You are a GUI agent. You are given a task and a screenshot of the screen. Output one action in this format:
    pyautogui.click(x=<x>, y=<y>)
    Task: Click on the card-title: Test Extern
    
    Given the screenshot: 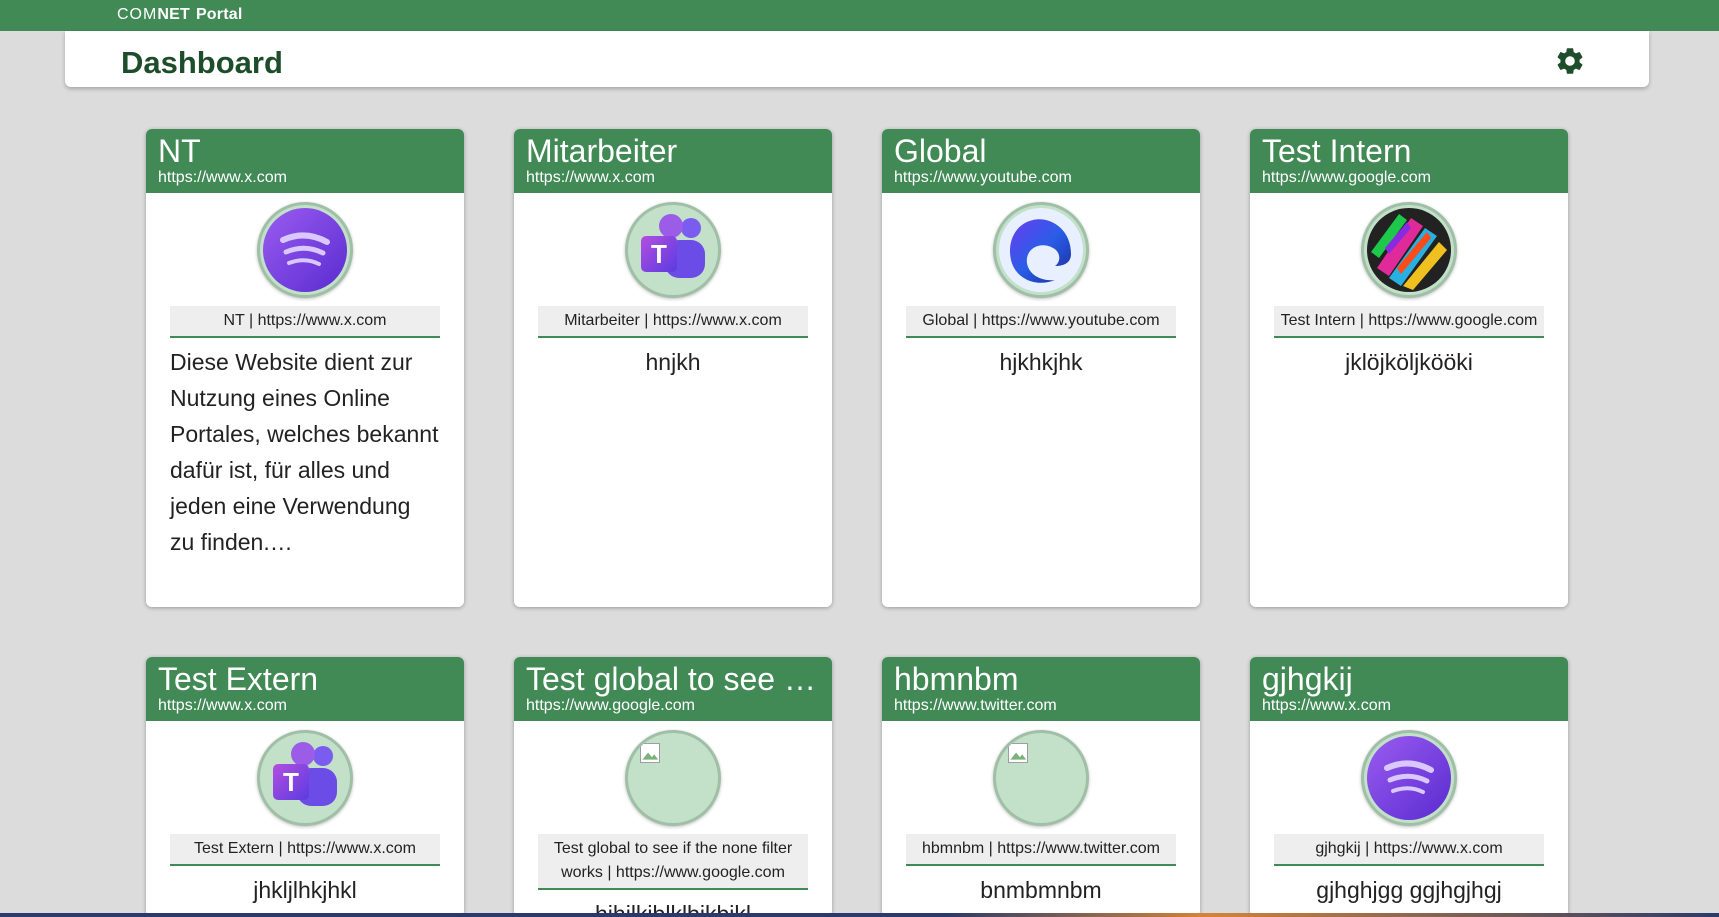 What is the action you would take?
    pyautogui.click(x=238, y=679)
    